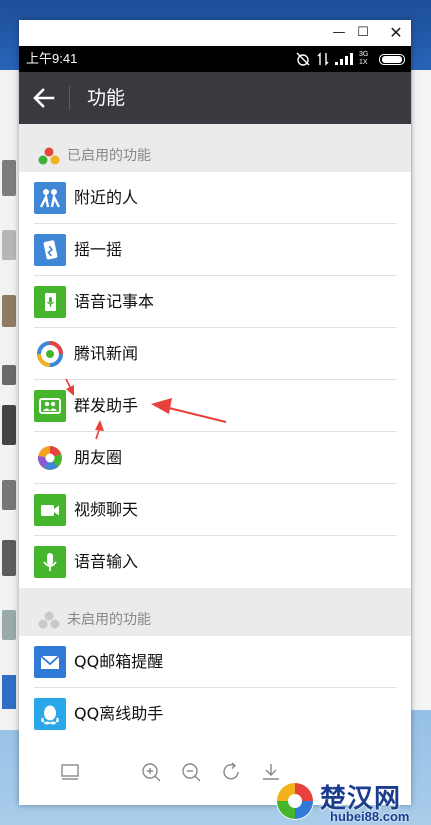 Image resolution: width=431 pixels, height=825 pixels. I want to click on feature-label: 腾讯新闻, so click(106, 353).